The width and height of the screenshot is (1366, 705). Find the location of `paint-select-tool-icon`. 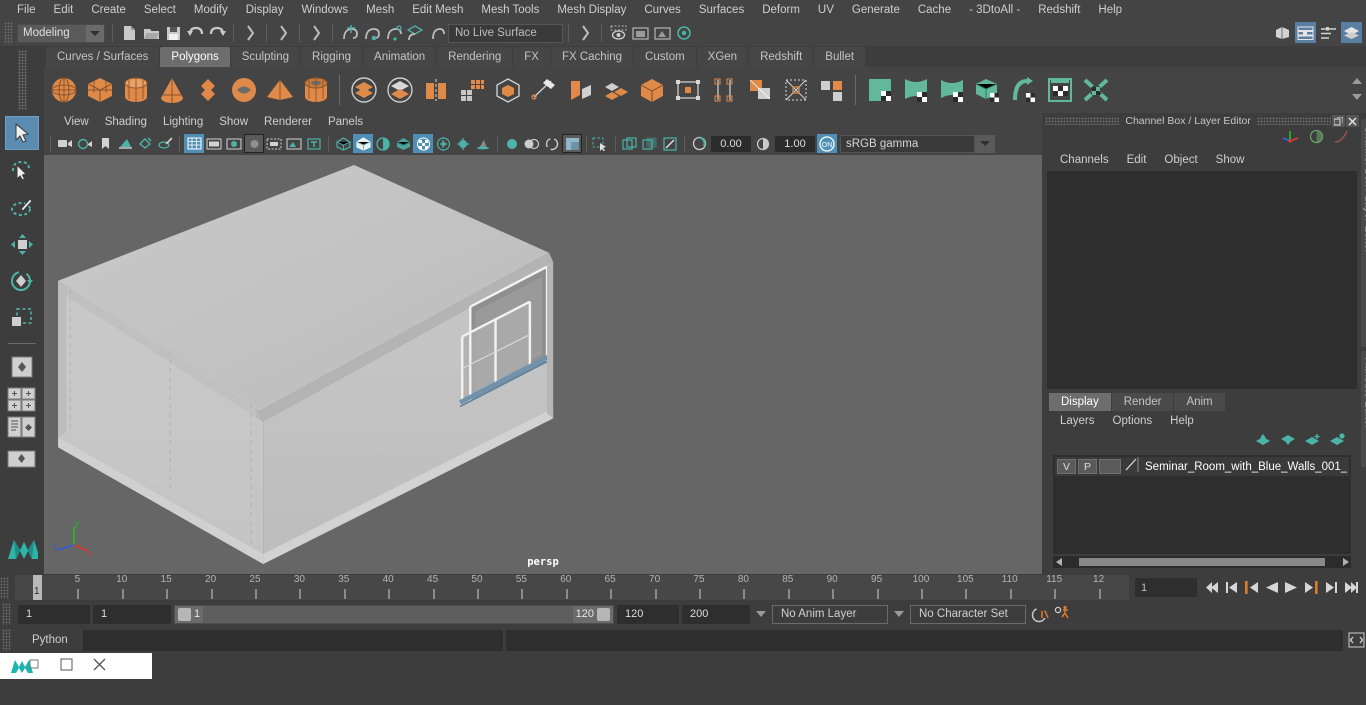

paint-select-tool-icon is located at coordinates (22, 207).